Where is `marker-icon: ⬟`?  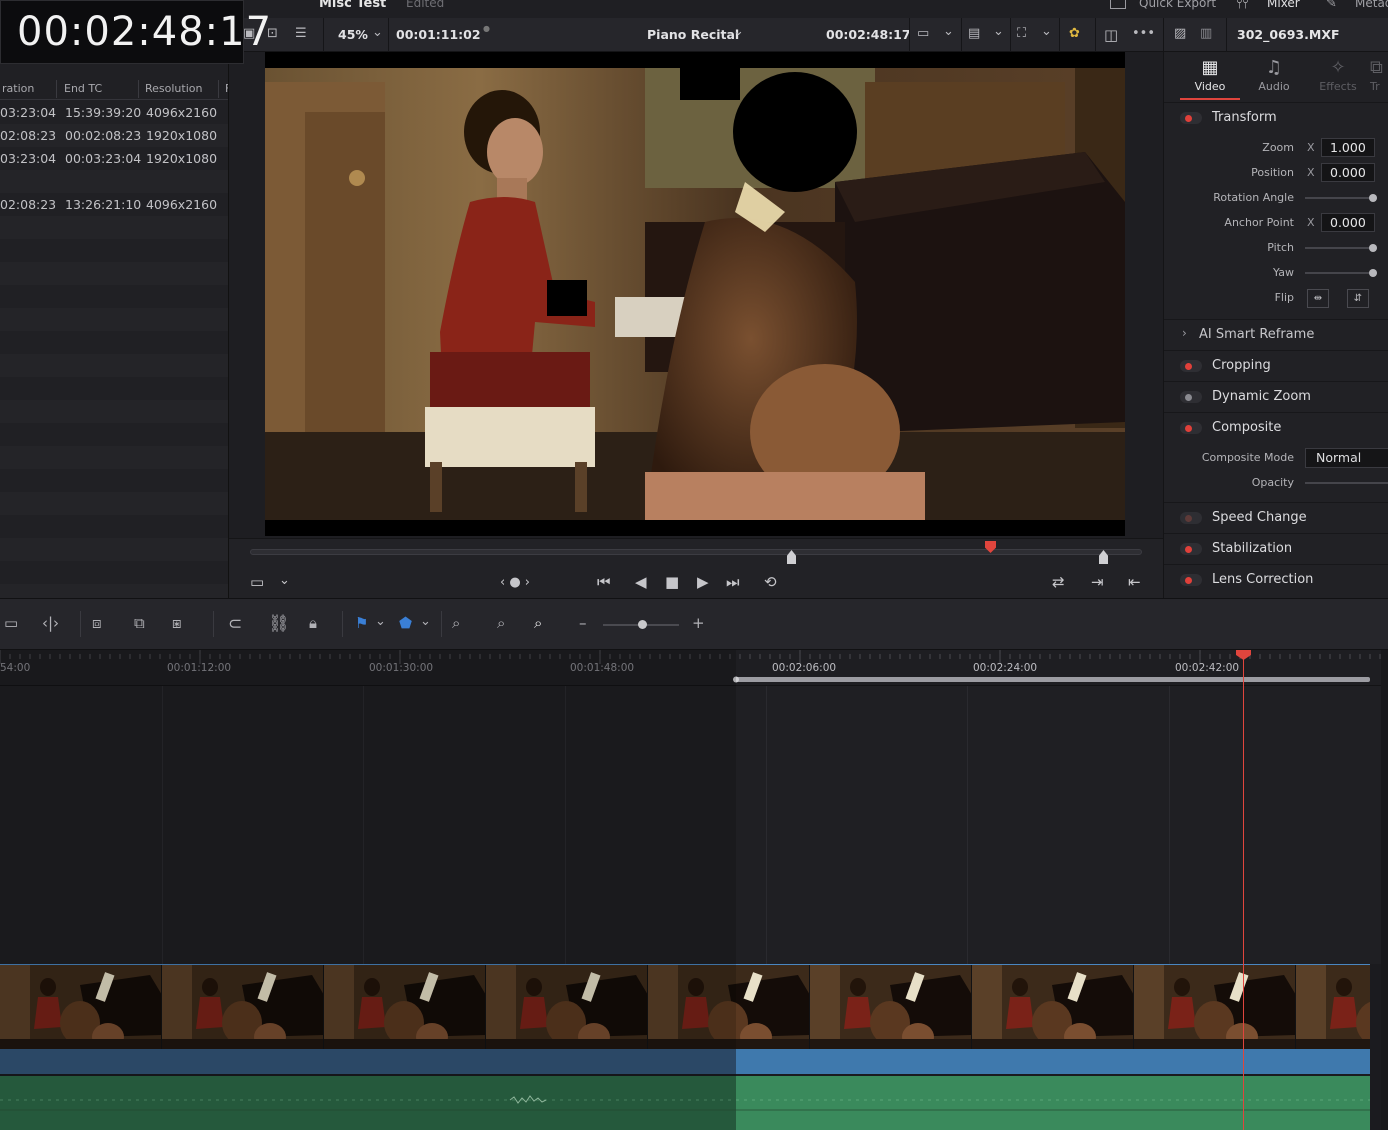 marker-icon: ⬟ is located at coordinates (405, 623).